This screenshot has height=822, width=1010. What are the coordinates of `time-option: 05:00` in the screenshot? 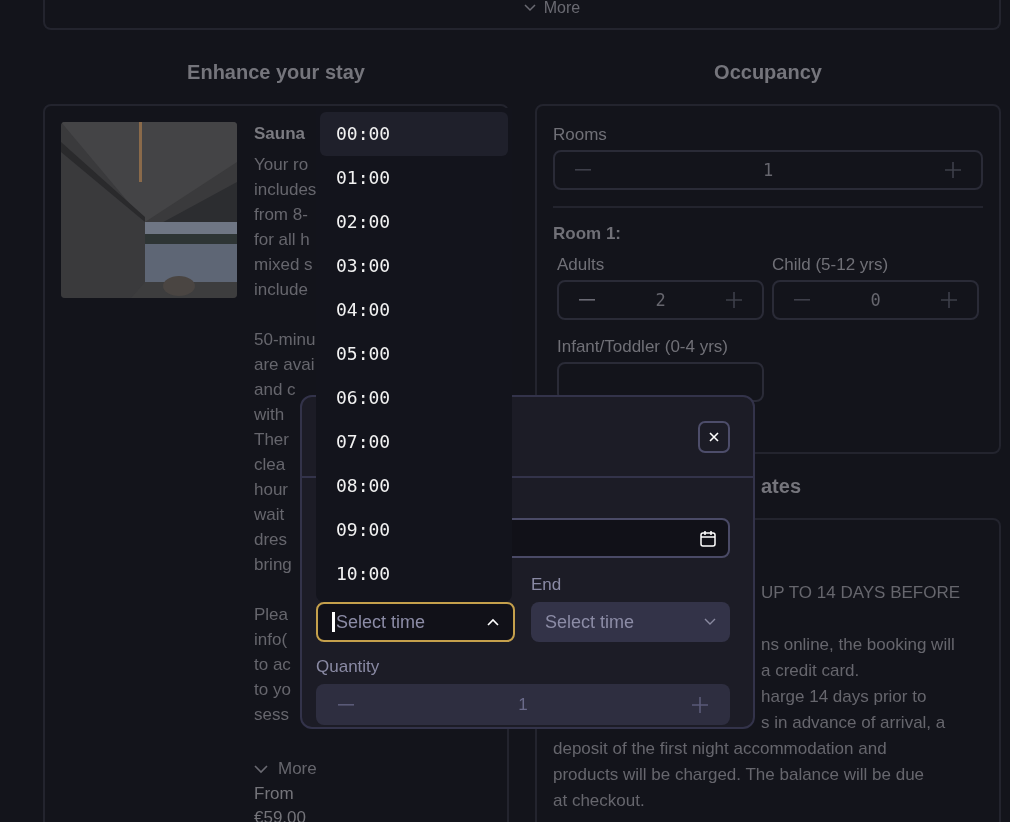 It's located at (414, 354).